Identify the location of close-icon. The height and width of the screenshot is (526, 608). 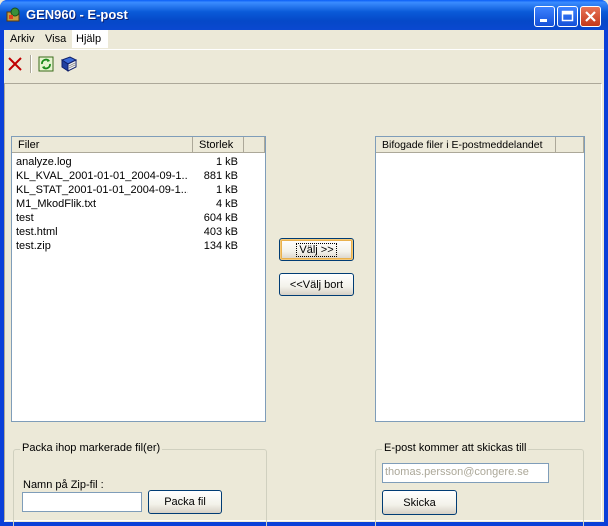
(590, 16).